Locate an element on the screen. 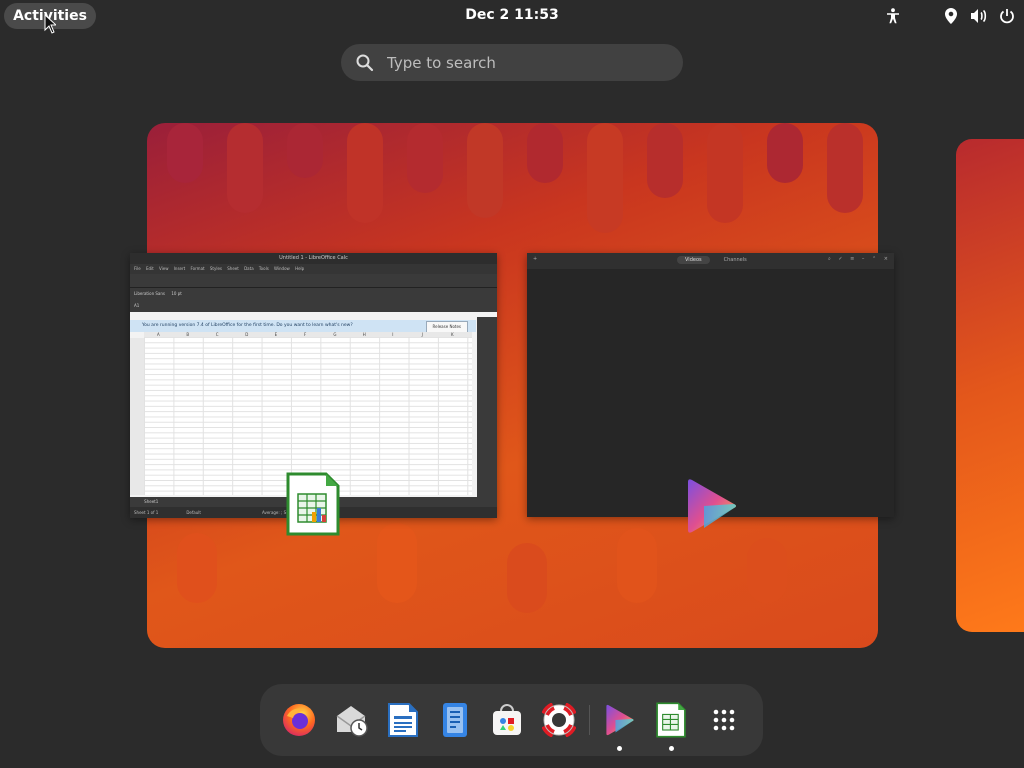 The image size is (1024, 768). dock-help is located at coordinates (559, 720).